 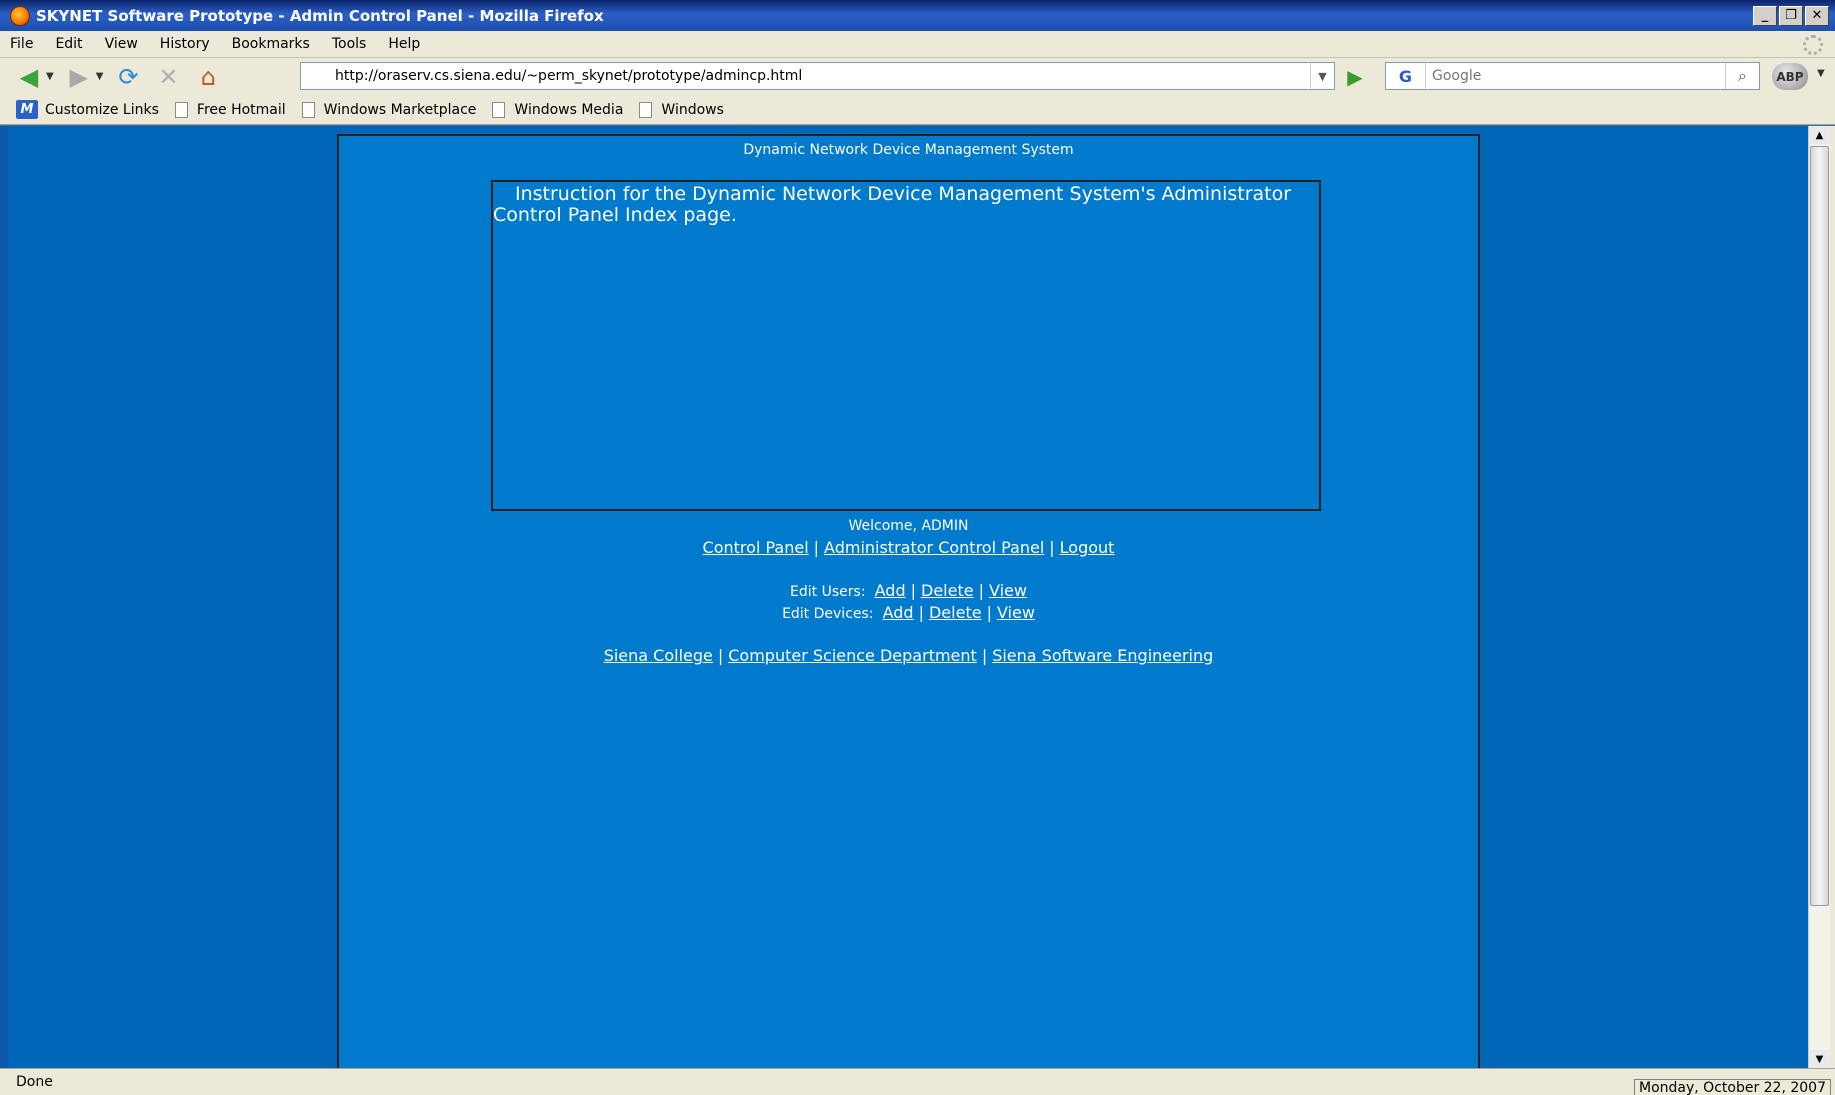 What do you see at coordinates (1765, 15) in the screenshot?
I see `minimize-button: _` at bounding box center [1765, 15].